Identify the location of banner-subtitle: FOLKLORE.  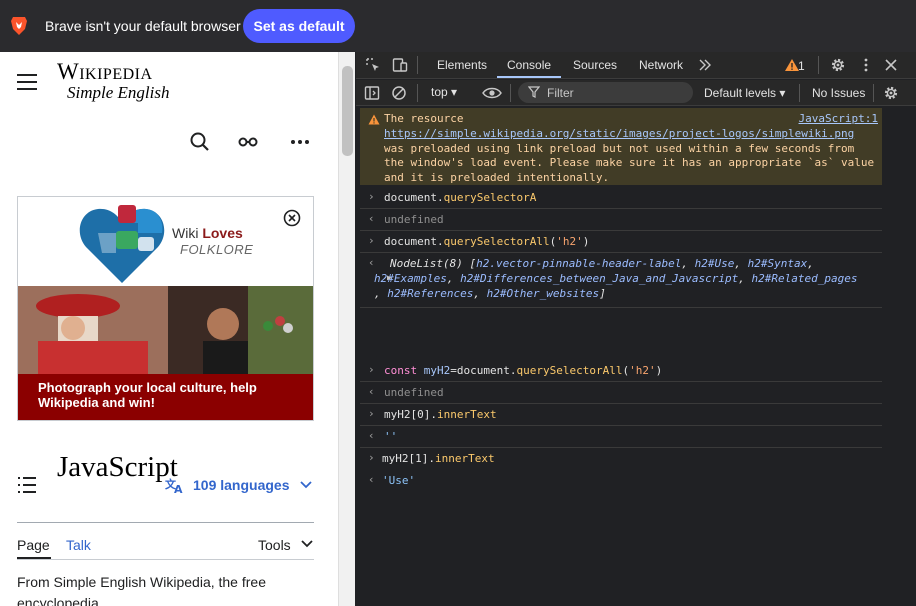
(217, 249).